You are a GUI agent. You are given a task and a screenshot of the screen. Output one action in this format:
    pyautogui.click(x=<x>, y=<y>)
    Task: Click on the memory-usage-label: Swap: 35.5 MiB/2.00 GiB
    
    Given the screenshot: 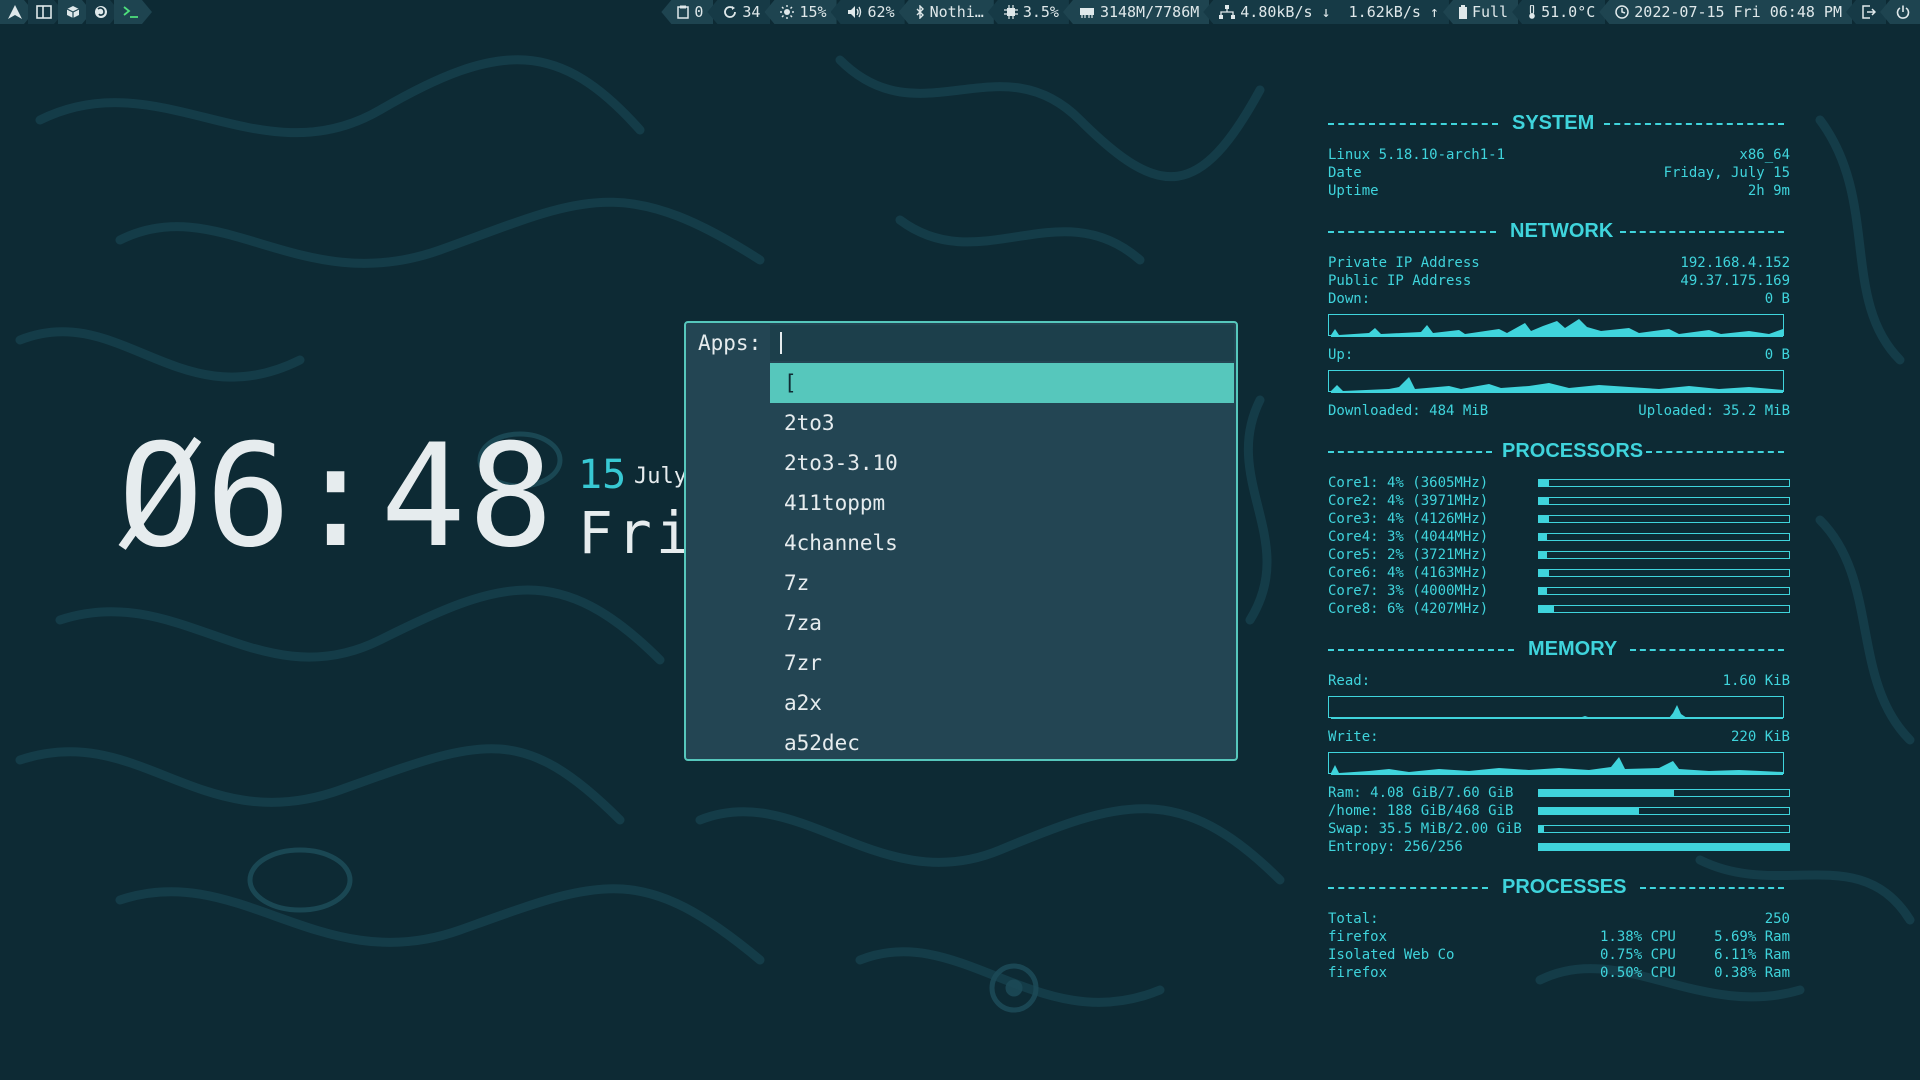 What is the action you would take?
    pyautogui.click(x=1425, y=829)
    